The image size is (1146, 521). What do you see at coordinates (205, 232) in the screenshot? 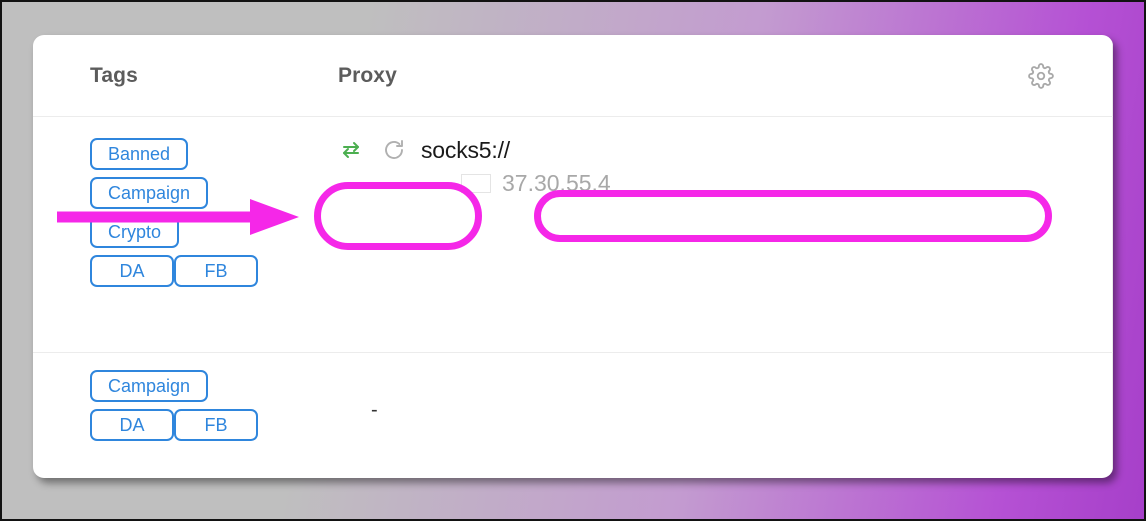
I see `tag-line: Crypto` at bounding box center [205, 232].